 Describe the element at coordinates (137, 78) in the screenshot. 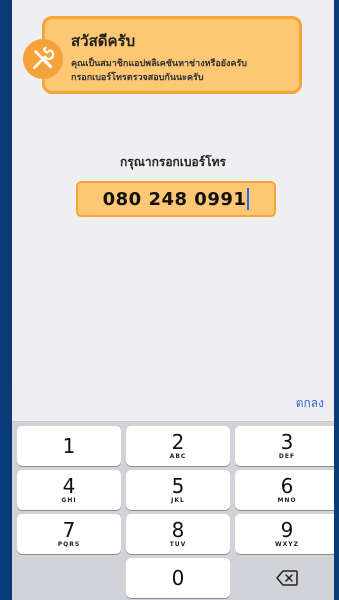

I see `banner-line-2: กรอกเบอร์โทรตรวจสอบกันนะครับ` at that location.